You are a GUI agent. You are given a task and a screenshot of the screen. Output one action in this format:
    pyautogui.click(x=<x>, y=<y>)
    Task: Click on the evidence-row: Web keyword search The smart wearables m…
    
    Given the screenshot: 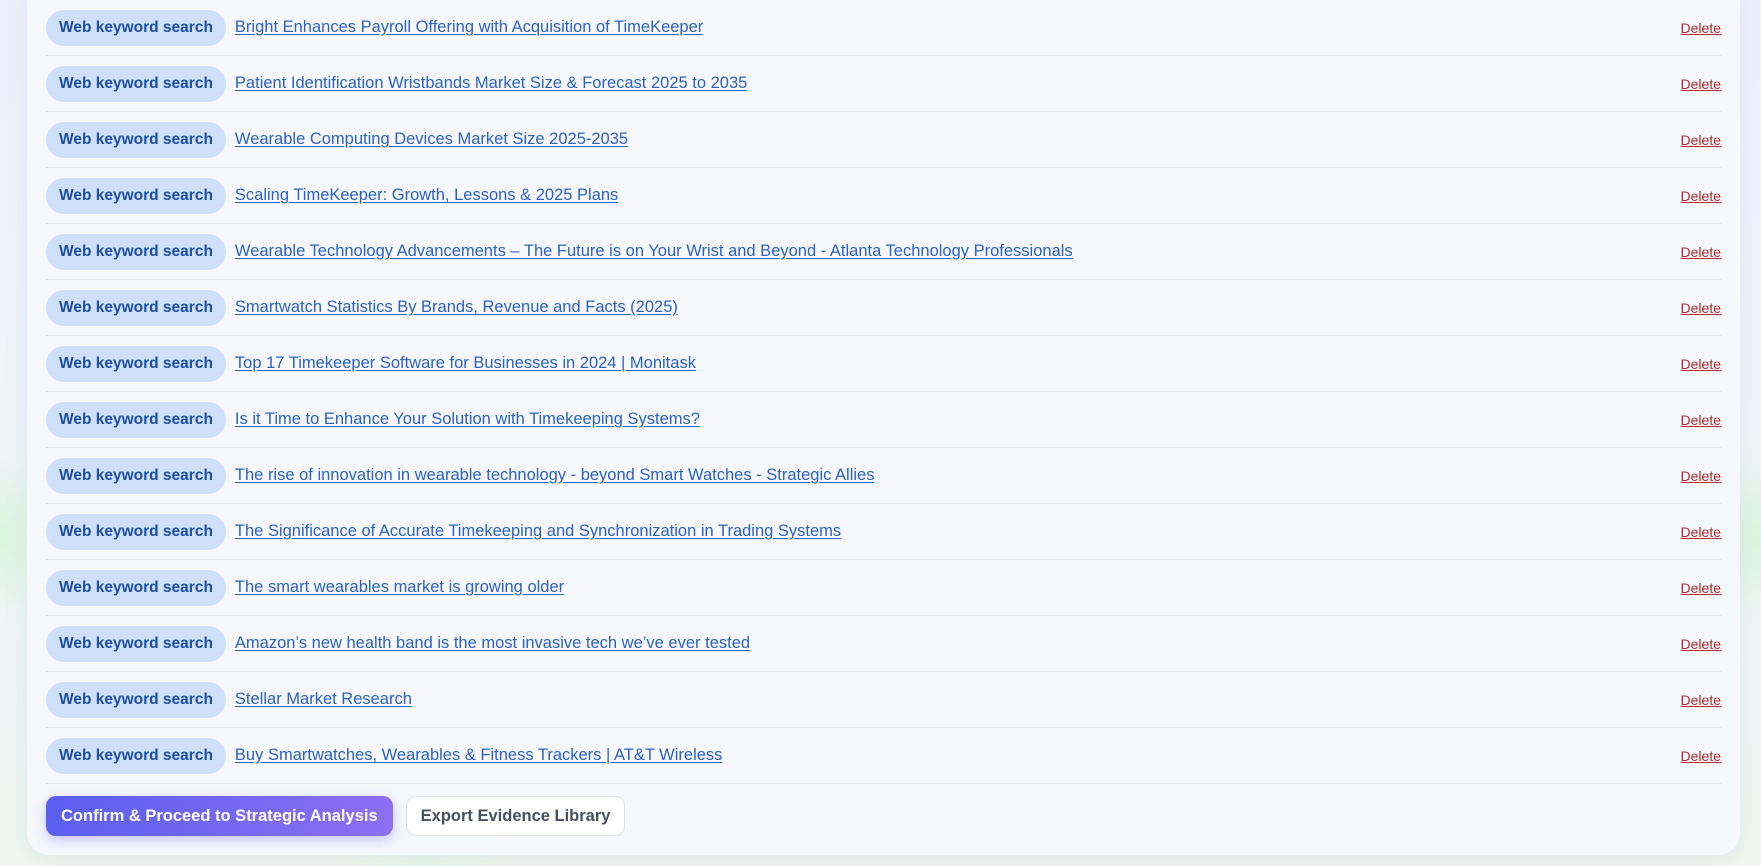 What is the action you would take?
    pyautogui.click(x=883, y=588)
    